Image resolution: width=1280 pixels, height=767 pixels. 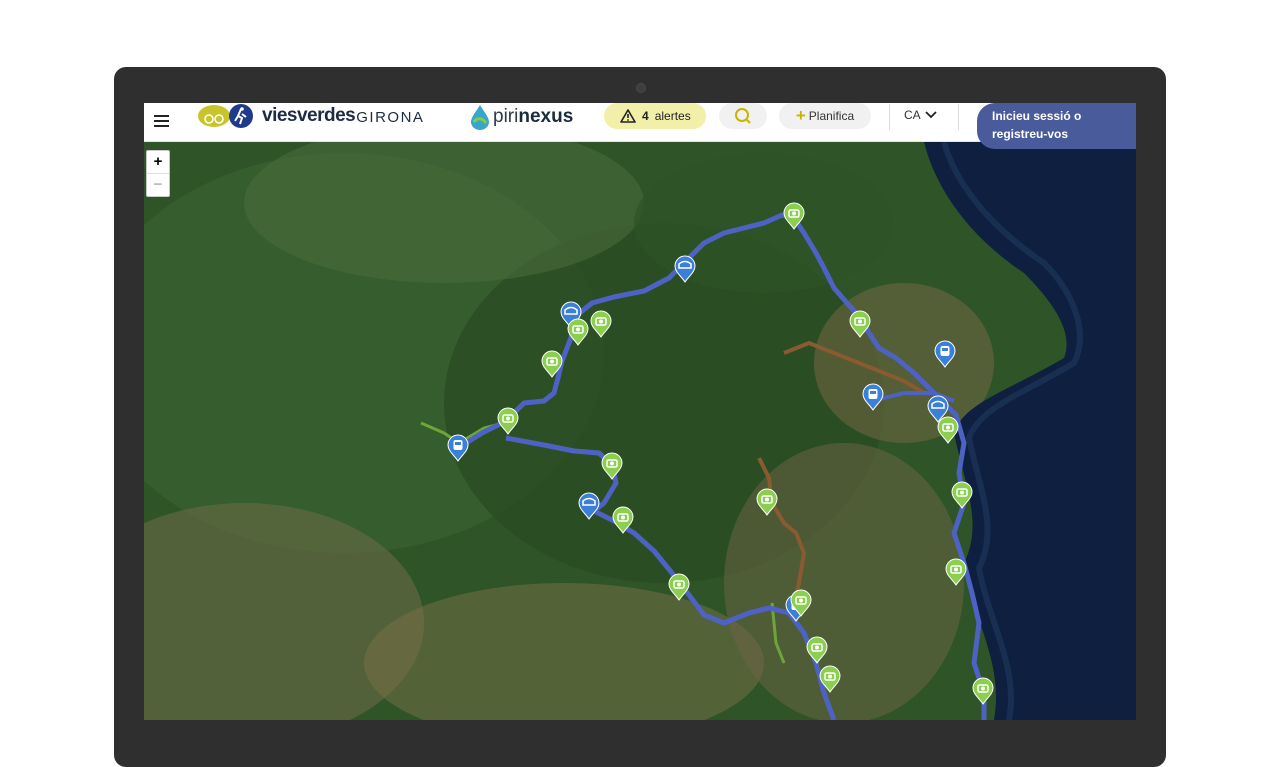 I want to click on plan-button: + Planifica, so click(x=825, y=116).